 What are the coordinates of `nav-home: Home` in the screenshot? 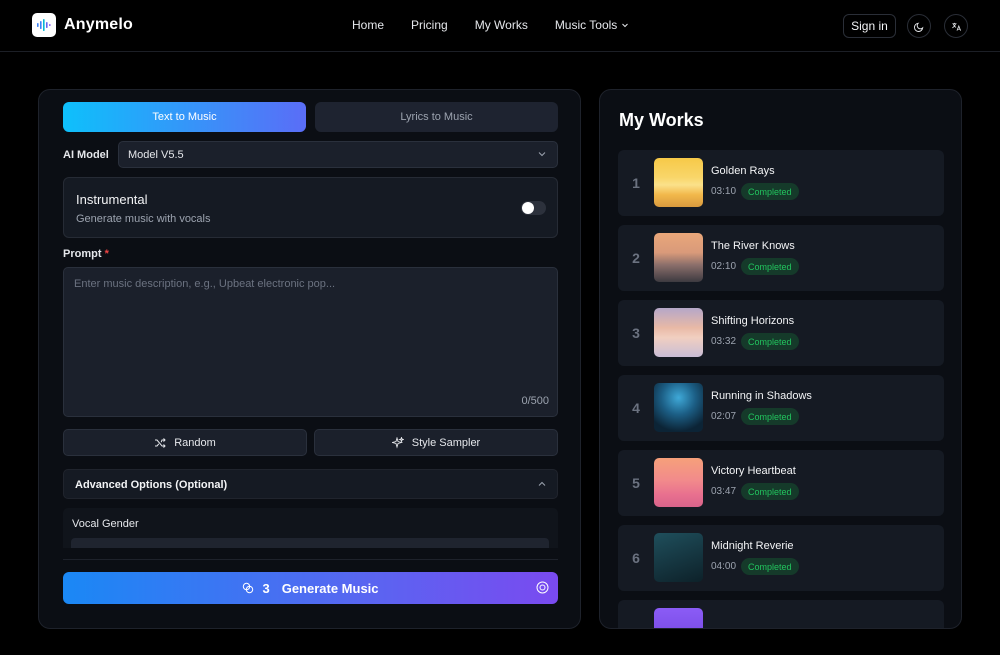 It's located at (368, 25).